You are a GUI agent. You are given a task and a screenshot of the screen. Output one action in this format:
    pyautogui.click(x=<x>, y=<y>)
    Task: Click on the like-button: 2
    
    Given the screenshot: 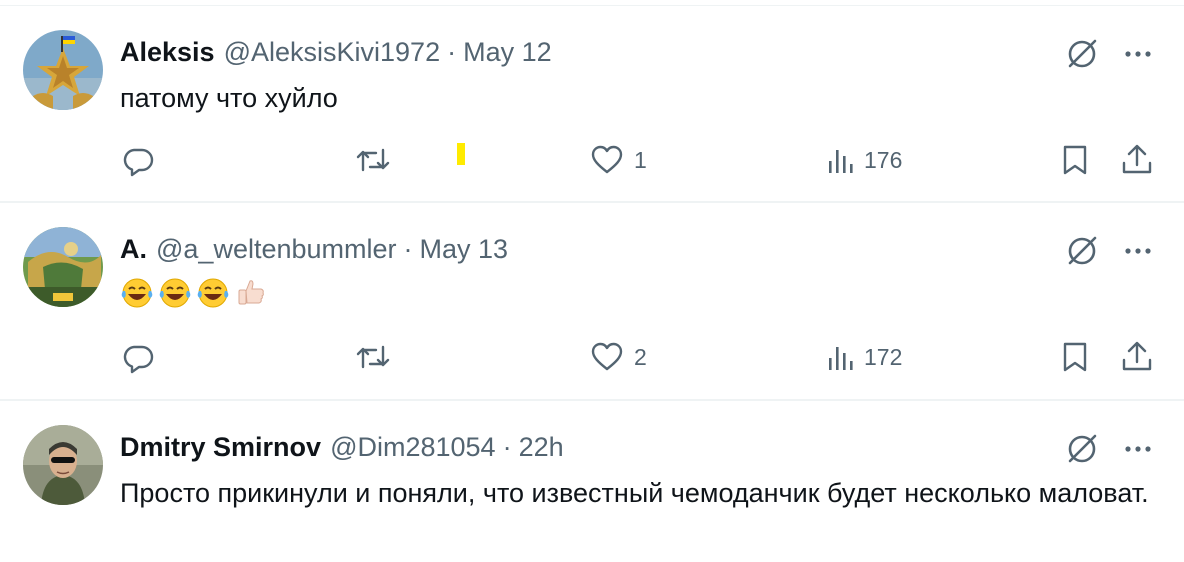 What is the action you would take?
    pyautogui.click(x=618, y=357)
    